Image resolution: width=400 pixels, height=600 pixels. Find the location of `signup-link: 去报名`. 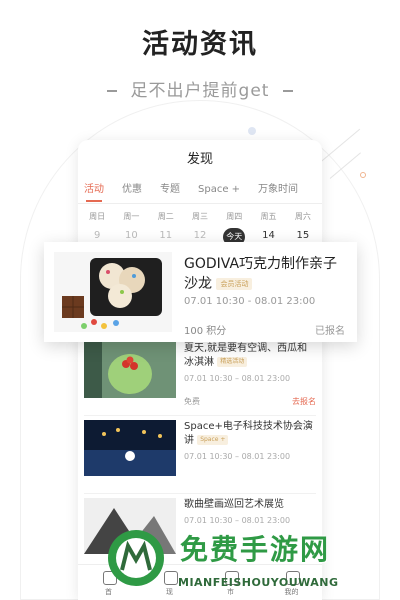

signup-link: 去报名 is located at coordinates (304, 401).